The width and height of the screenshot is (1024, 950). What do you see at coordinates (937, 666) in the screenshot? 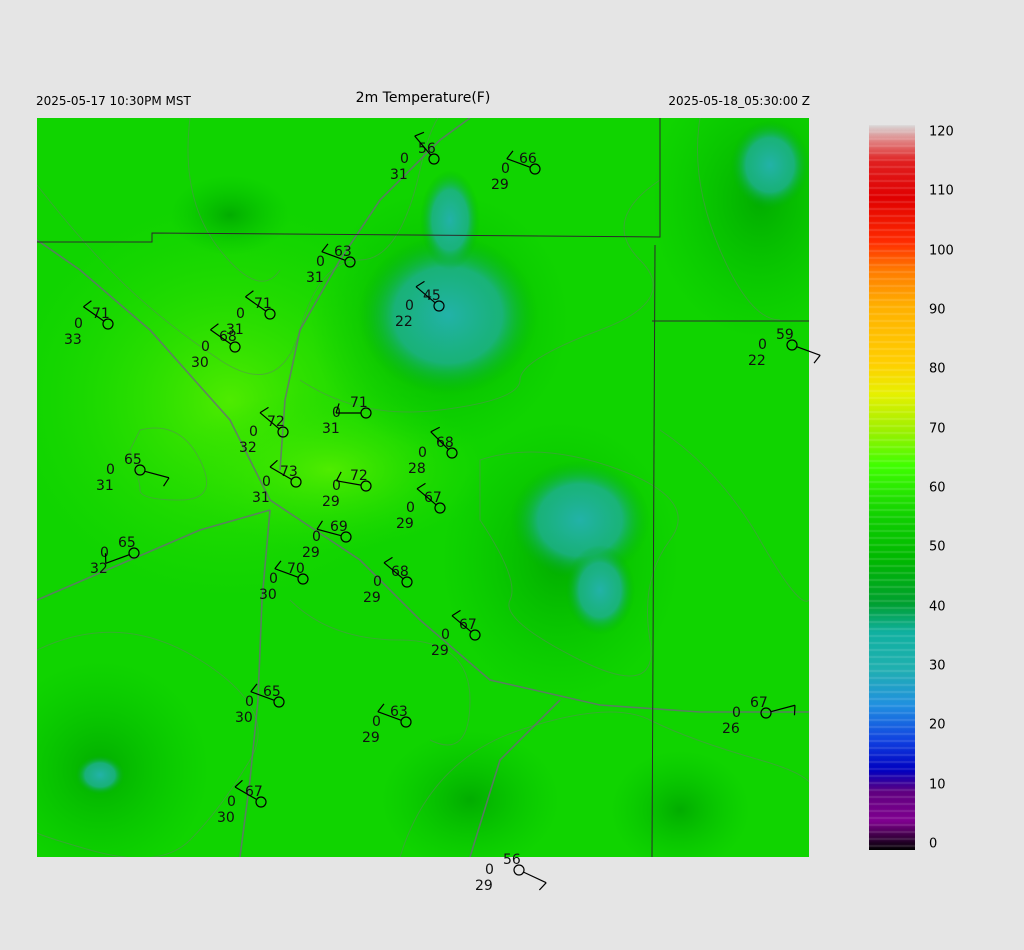
I see `colorbar-tick-label: 30` at bounding box center [937, 666].